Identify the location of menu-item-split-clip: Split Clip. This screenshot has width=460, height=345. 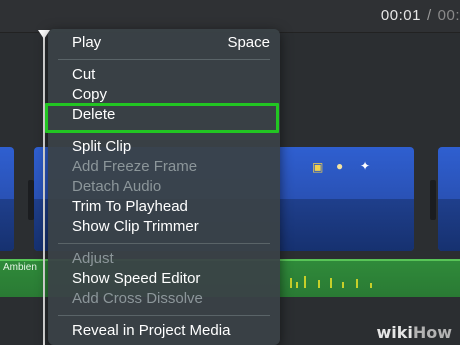
(101, 146).